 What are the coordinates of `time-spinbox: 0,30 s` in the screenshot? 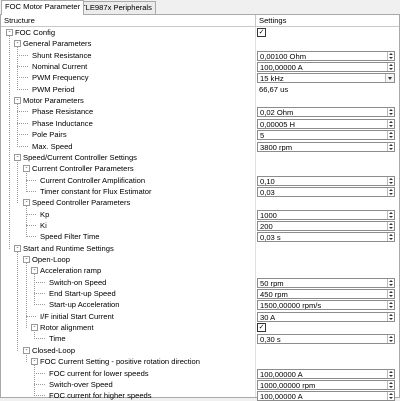 It's located at (326, 339).